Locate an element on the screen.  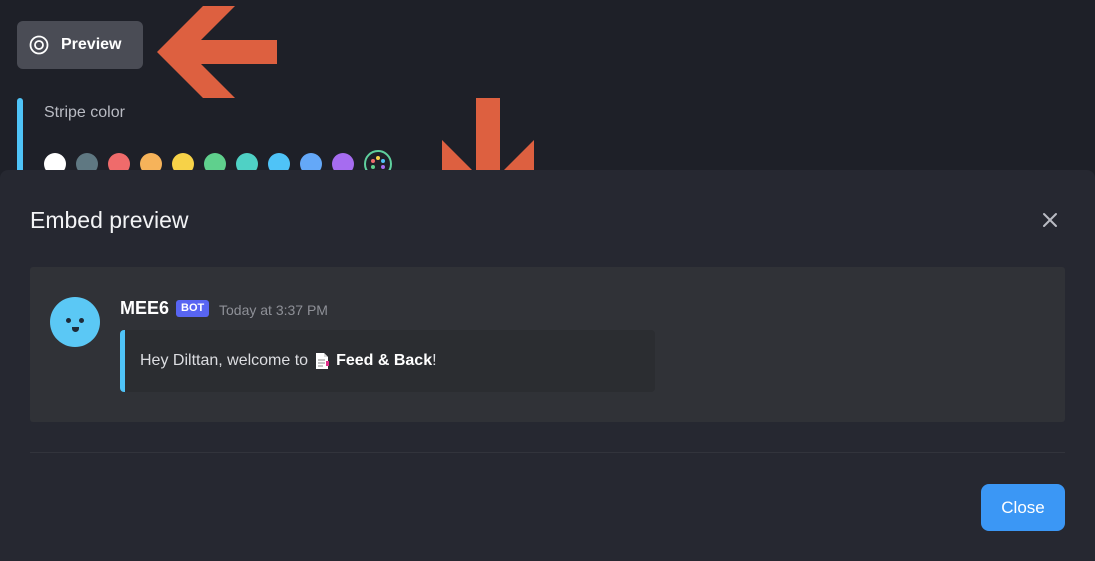
stripe-indicator is located at coordinates (20, 138).